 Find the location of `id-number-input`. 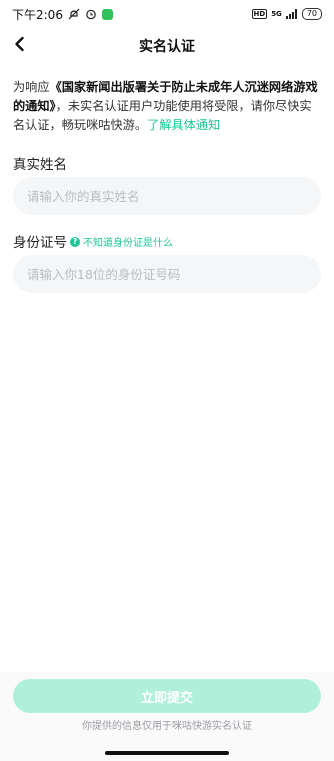

id-number-input is located at coordinates (167, 274).